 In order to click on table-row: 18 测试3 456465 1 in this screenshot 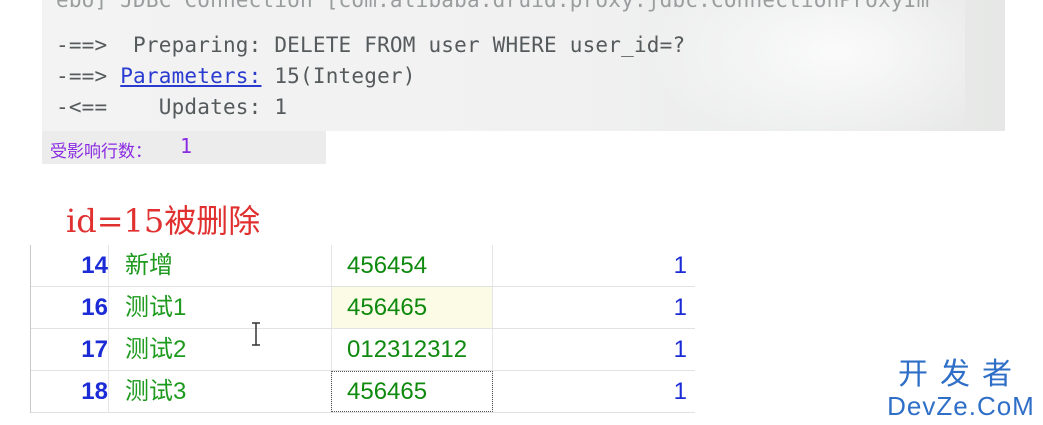, I will do `click(363, 392)`.